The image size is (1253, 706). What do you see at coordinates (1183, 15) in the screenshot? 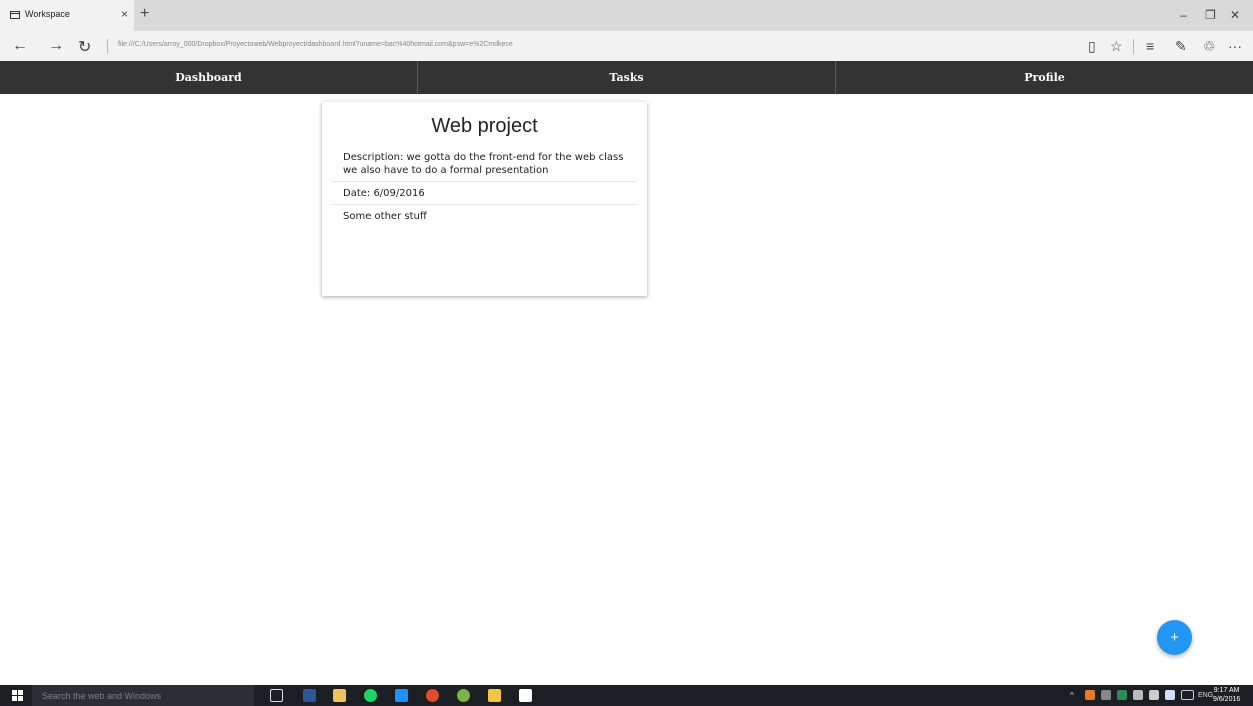
I see `minimize-button: –` at bounding box center [1183, 15].